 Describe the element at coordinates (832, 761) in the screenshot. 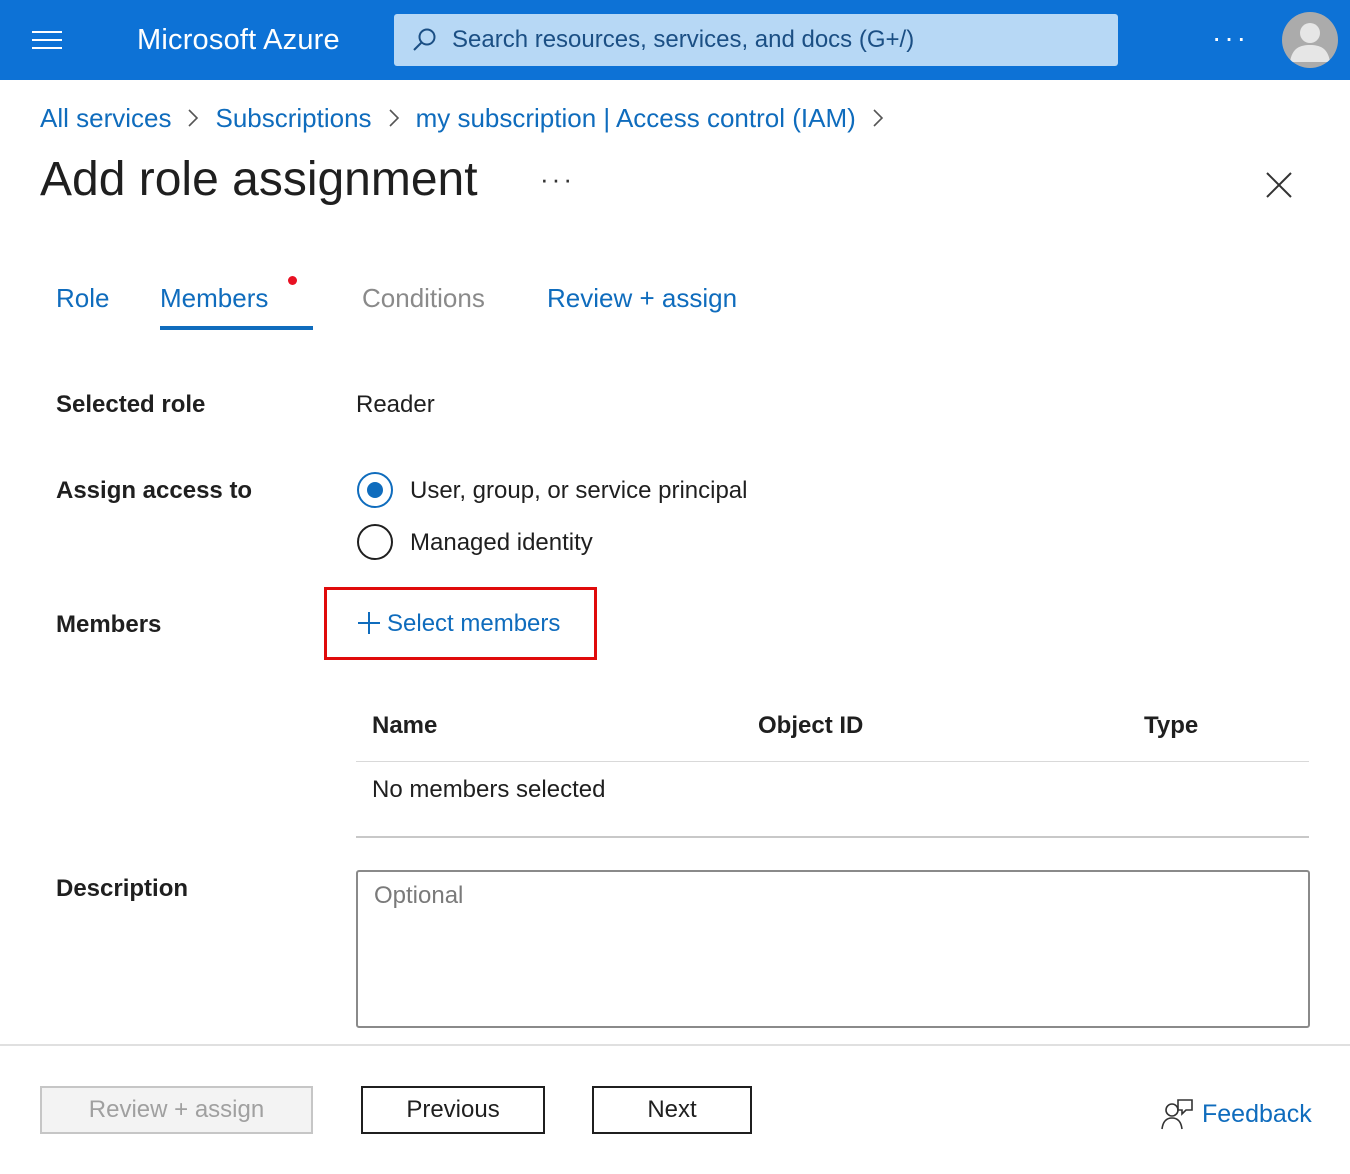

I see `table-header-divider` at that location.